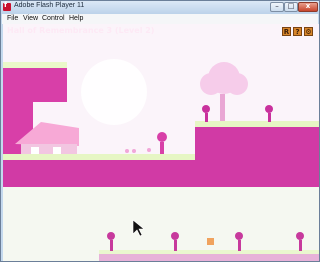 The height and width of the screenshot is (262, 320). What do you see at coordinates (210, 241) in the screenshot?
I see `gift-box` at bounding box center [210, 241].